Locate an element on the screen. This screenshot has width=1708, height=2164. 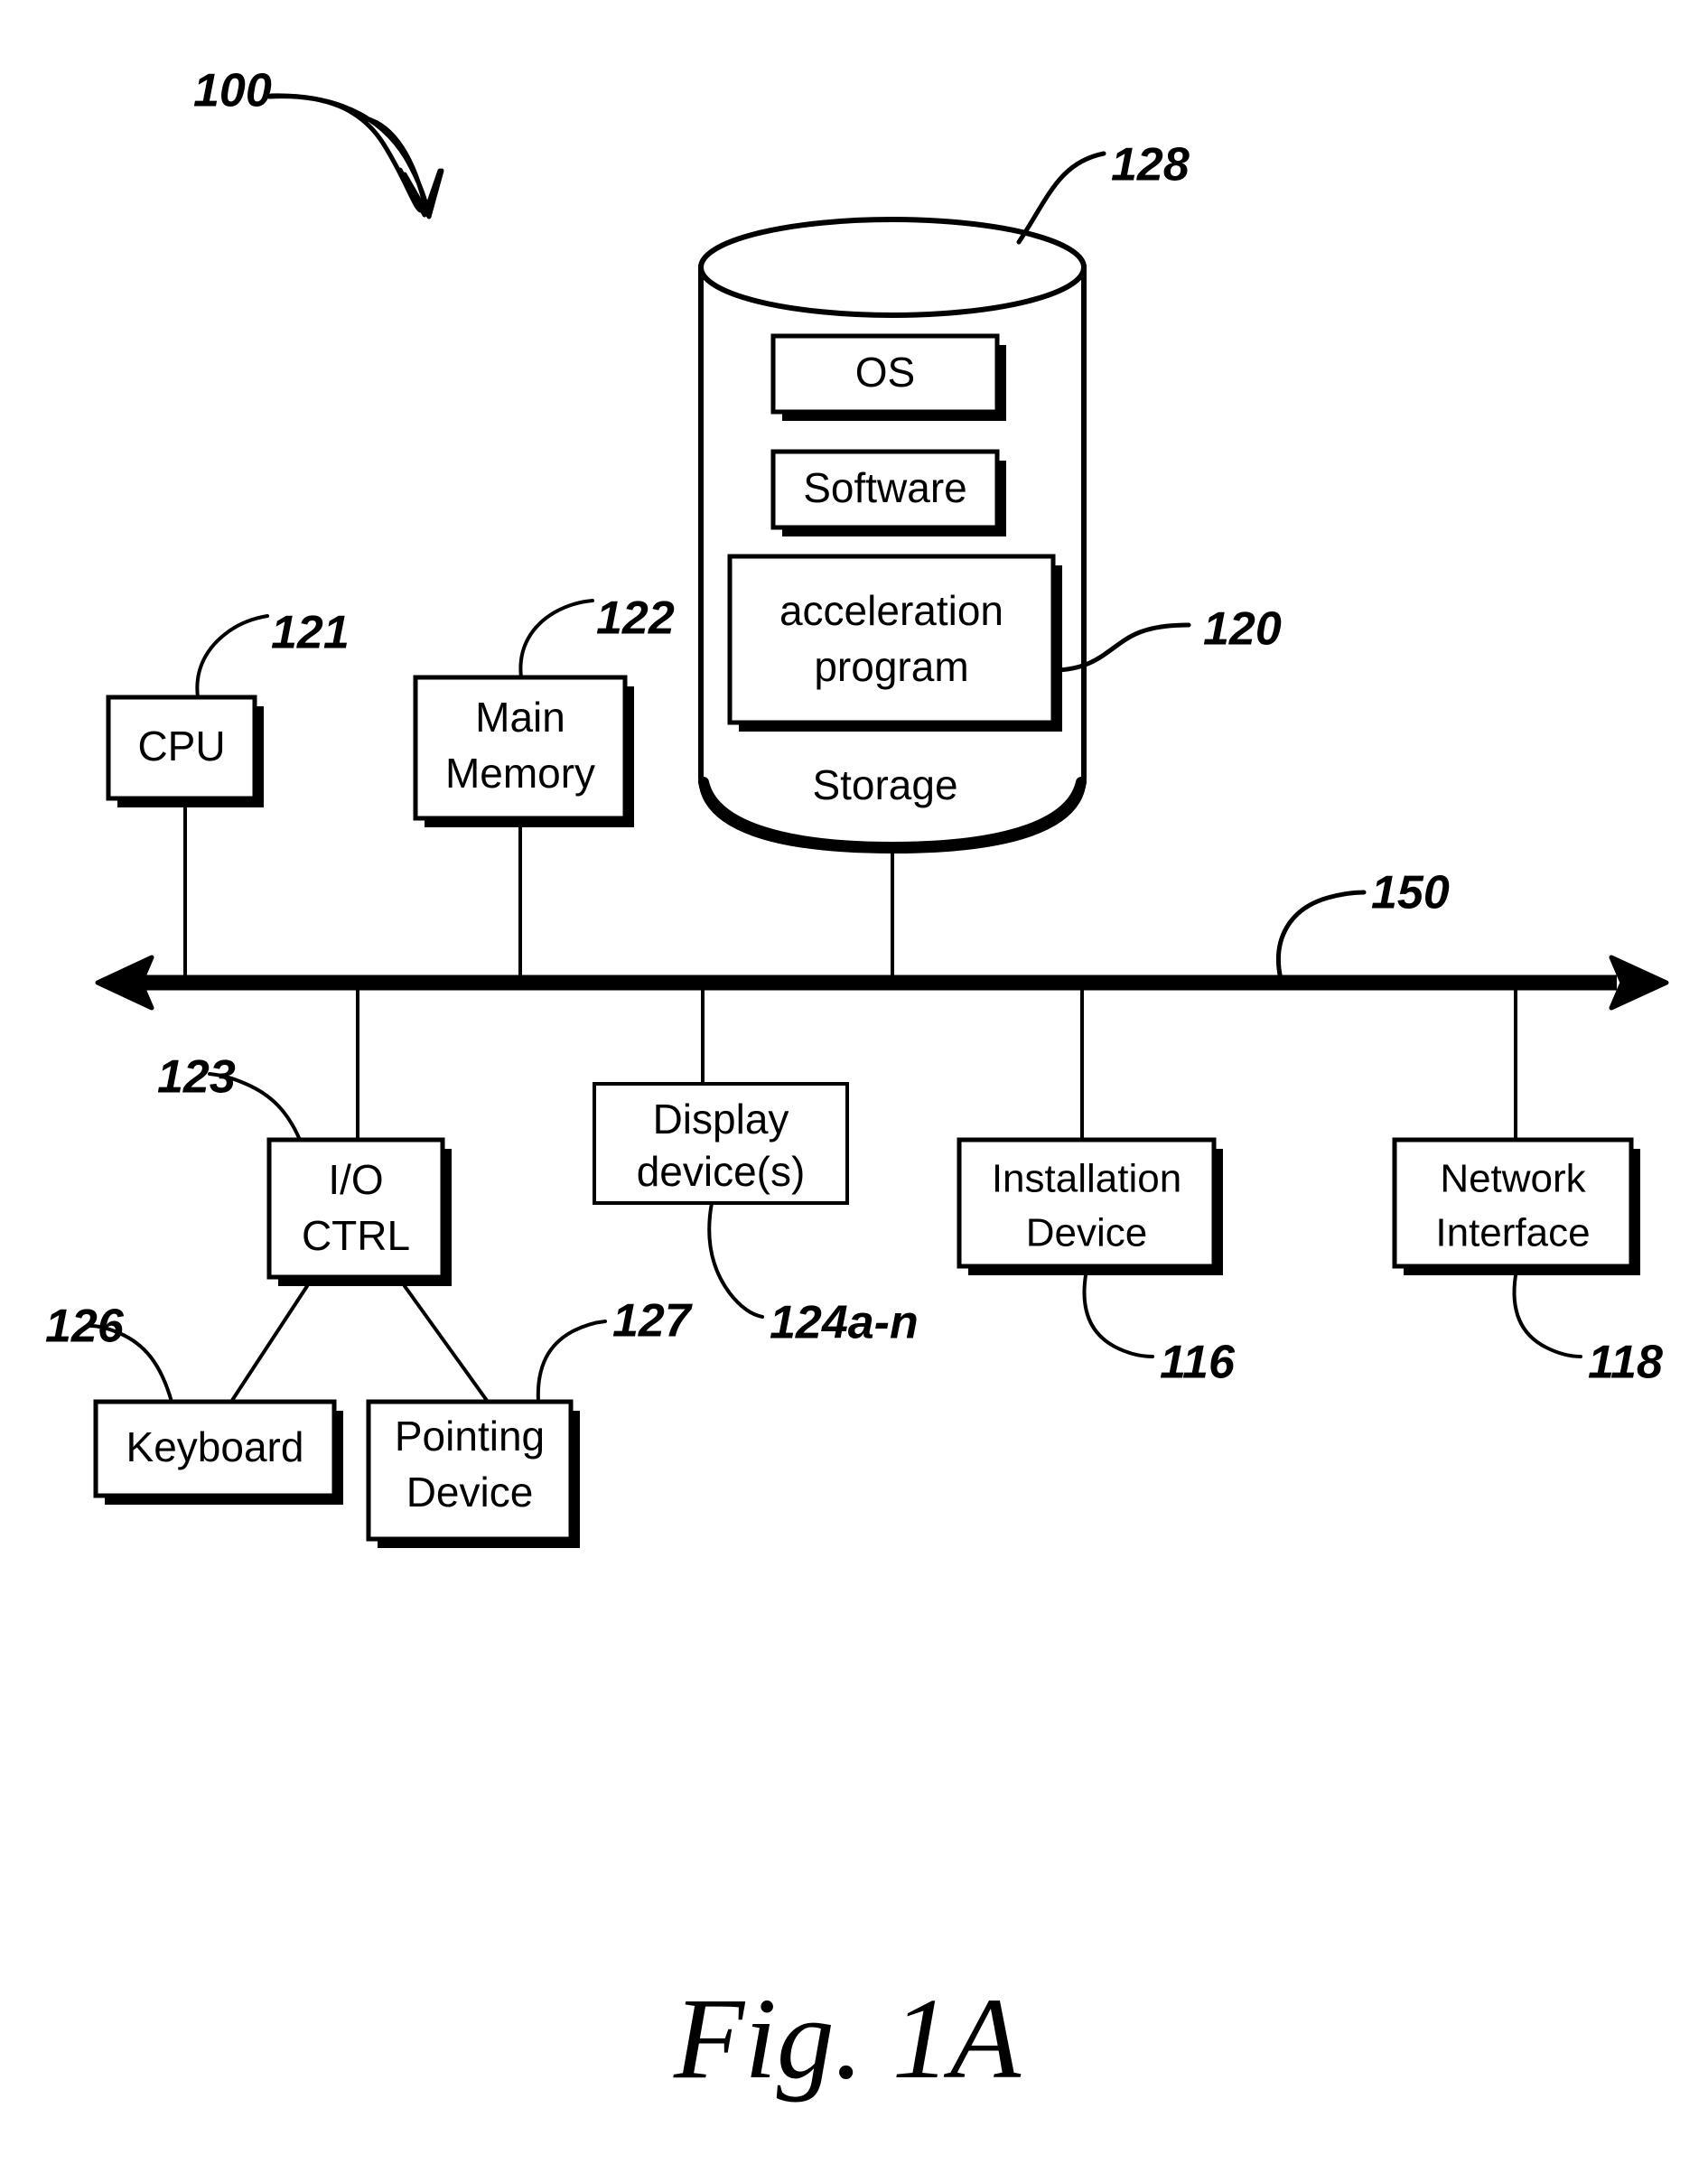
ref-100: 100 is located at coordinates (232, 91).